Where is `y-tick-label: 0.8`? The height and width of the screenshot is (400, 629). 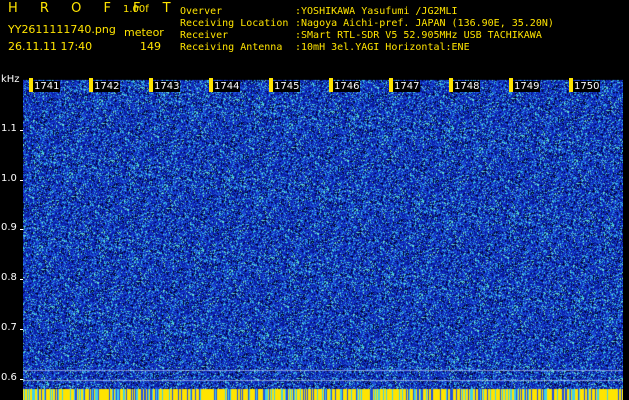 y-tick-label: 0.8 is located at coordinates (9, 277).